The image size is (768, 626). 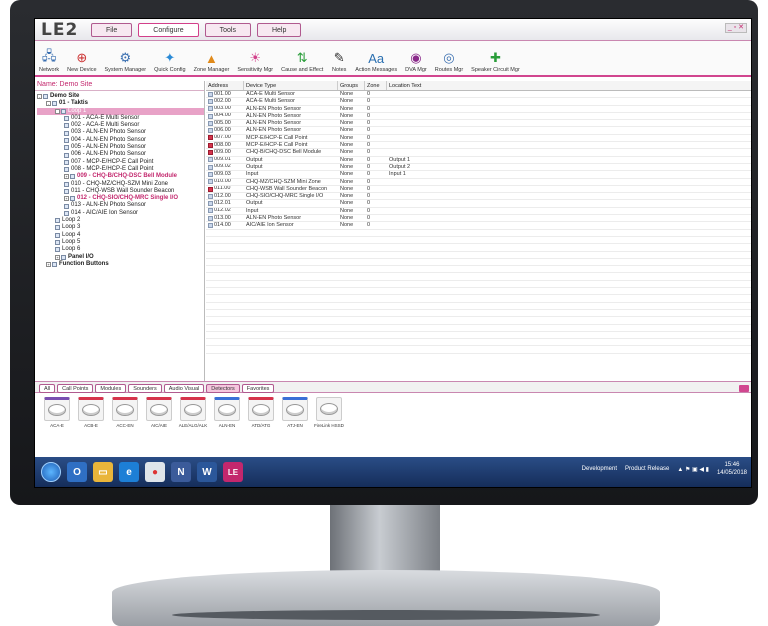 What do you see at coordinates (91, 412) in the screenshot?
I see `palette-device: ACB-E` at bounding box center [91, 412].